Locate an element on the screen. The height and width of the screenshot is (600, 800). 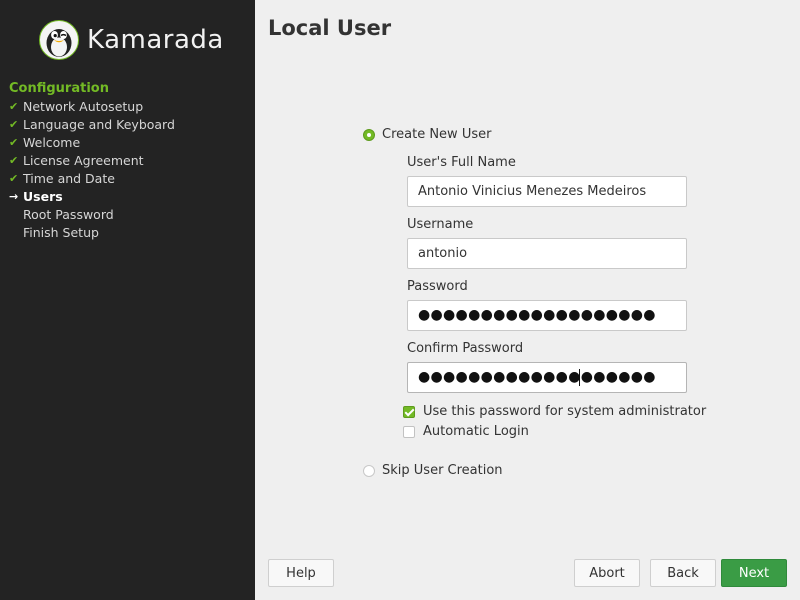
auto-login-label: Automatic Login is located at coordinates (476, 431).